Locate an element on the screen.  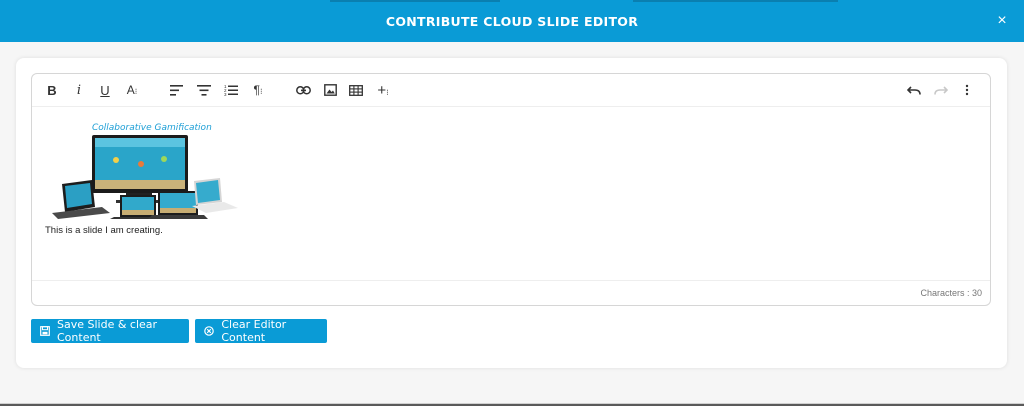
insert-more-button: +⁝ is located at coordinates (383, 90).